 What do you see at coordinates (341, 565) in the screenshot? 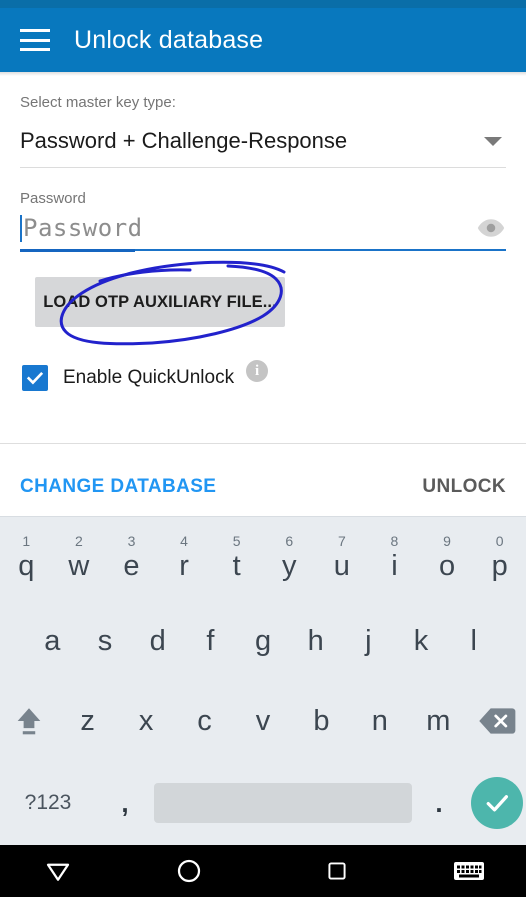
I see `key-label: u` at bounding box center [341, 565].